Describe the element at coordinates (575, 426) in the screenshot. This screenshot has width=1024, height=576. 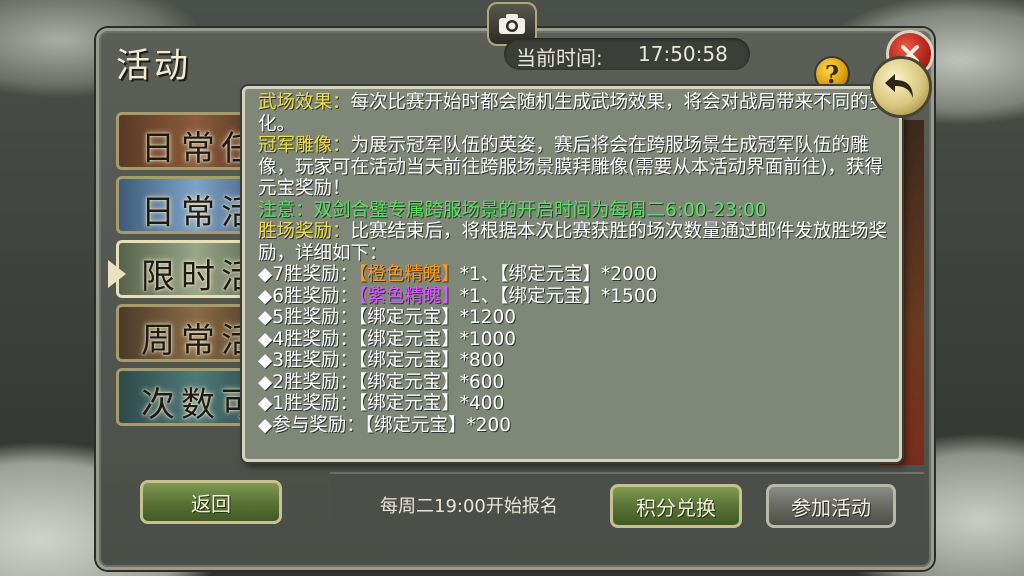
I see `reward-line: ◆参与奖励：【绑定元宝】*200` at that location.